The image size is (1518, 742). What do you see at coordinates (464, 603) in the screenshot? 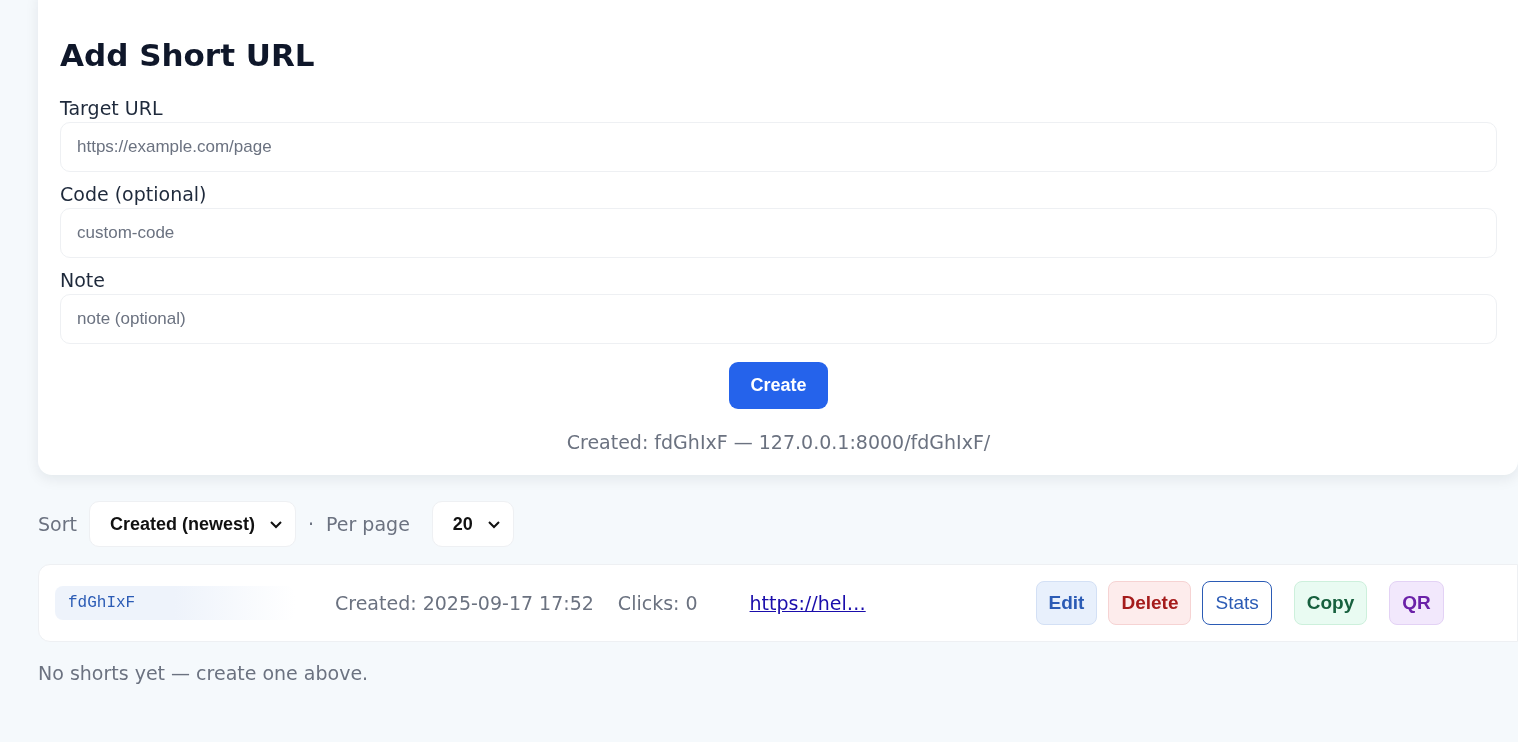
I see `created-date: Created: 2025-09-17 17:52` at bounding box center [464, 603].